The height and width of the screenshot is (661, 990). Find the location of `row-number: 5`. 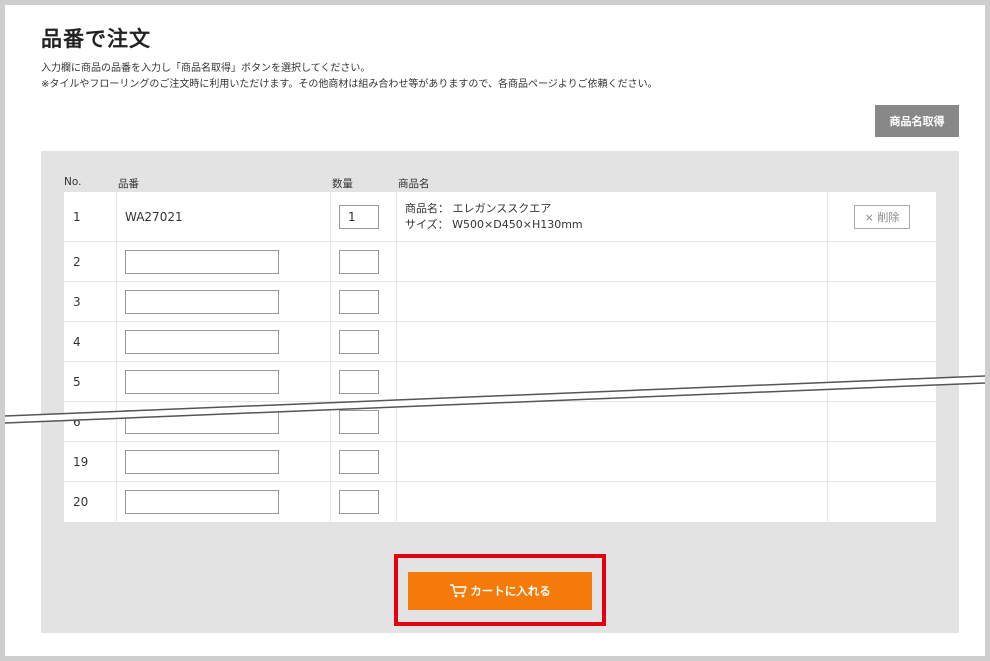

row-number: 5 is located at coordinates (77, 382).